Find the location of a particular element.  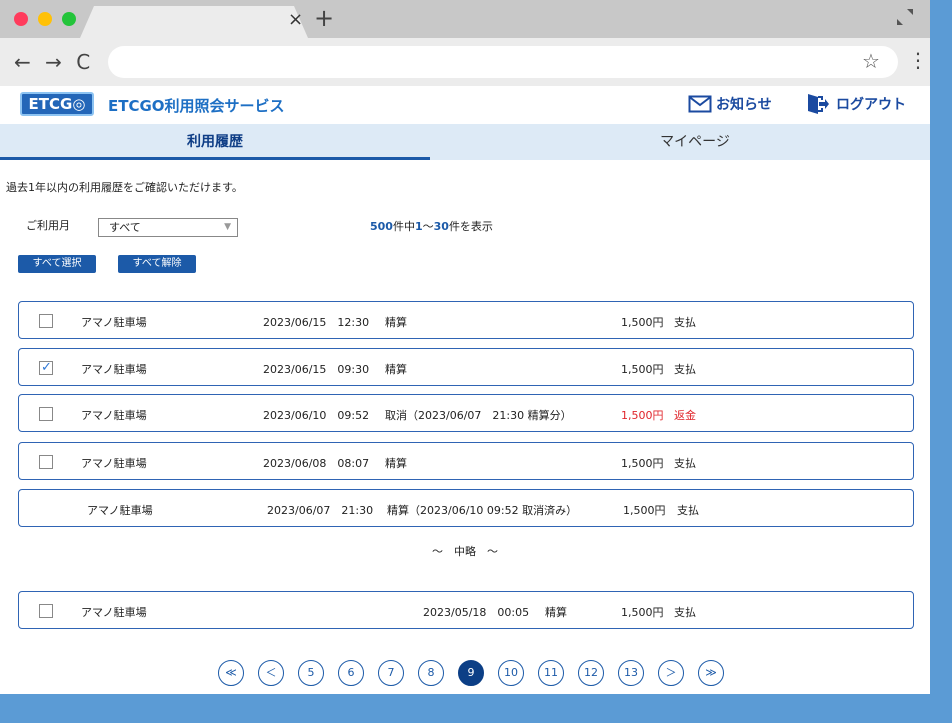

mail-icon is located at coordinates (700, 104).